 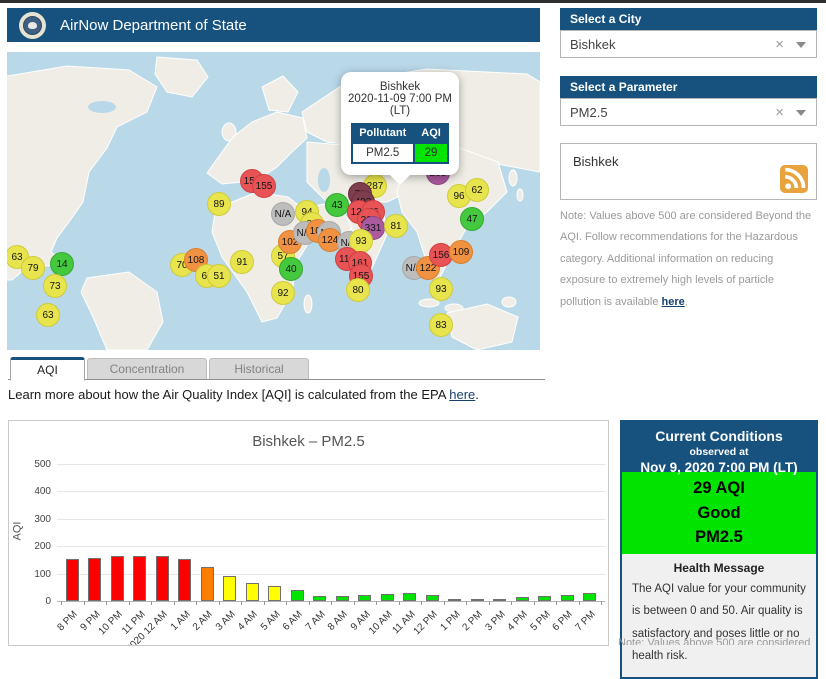 I want to click on map-marker-aqi: 93, so click(x=441, y=289).